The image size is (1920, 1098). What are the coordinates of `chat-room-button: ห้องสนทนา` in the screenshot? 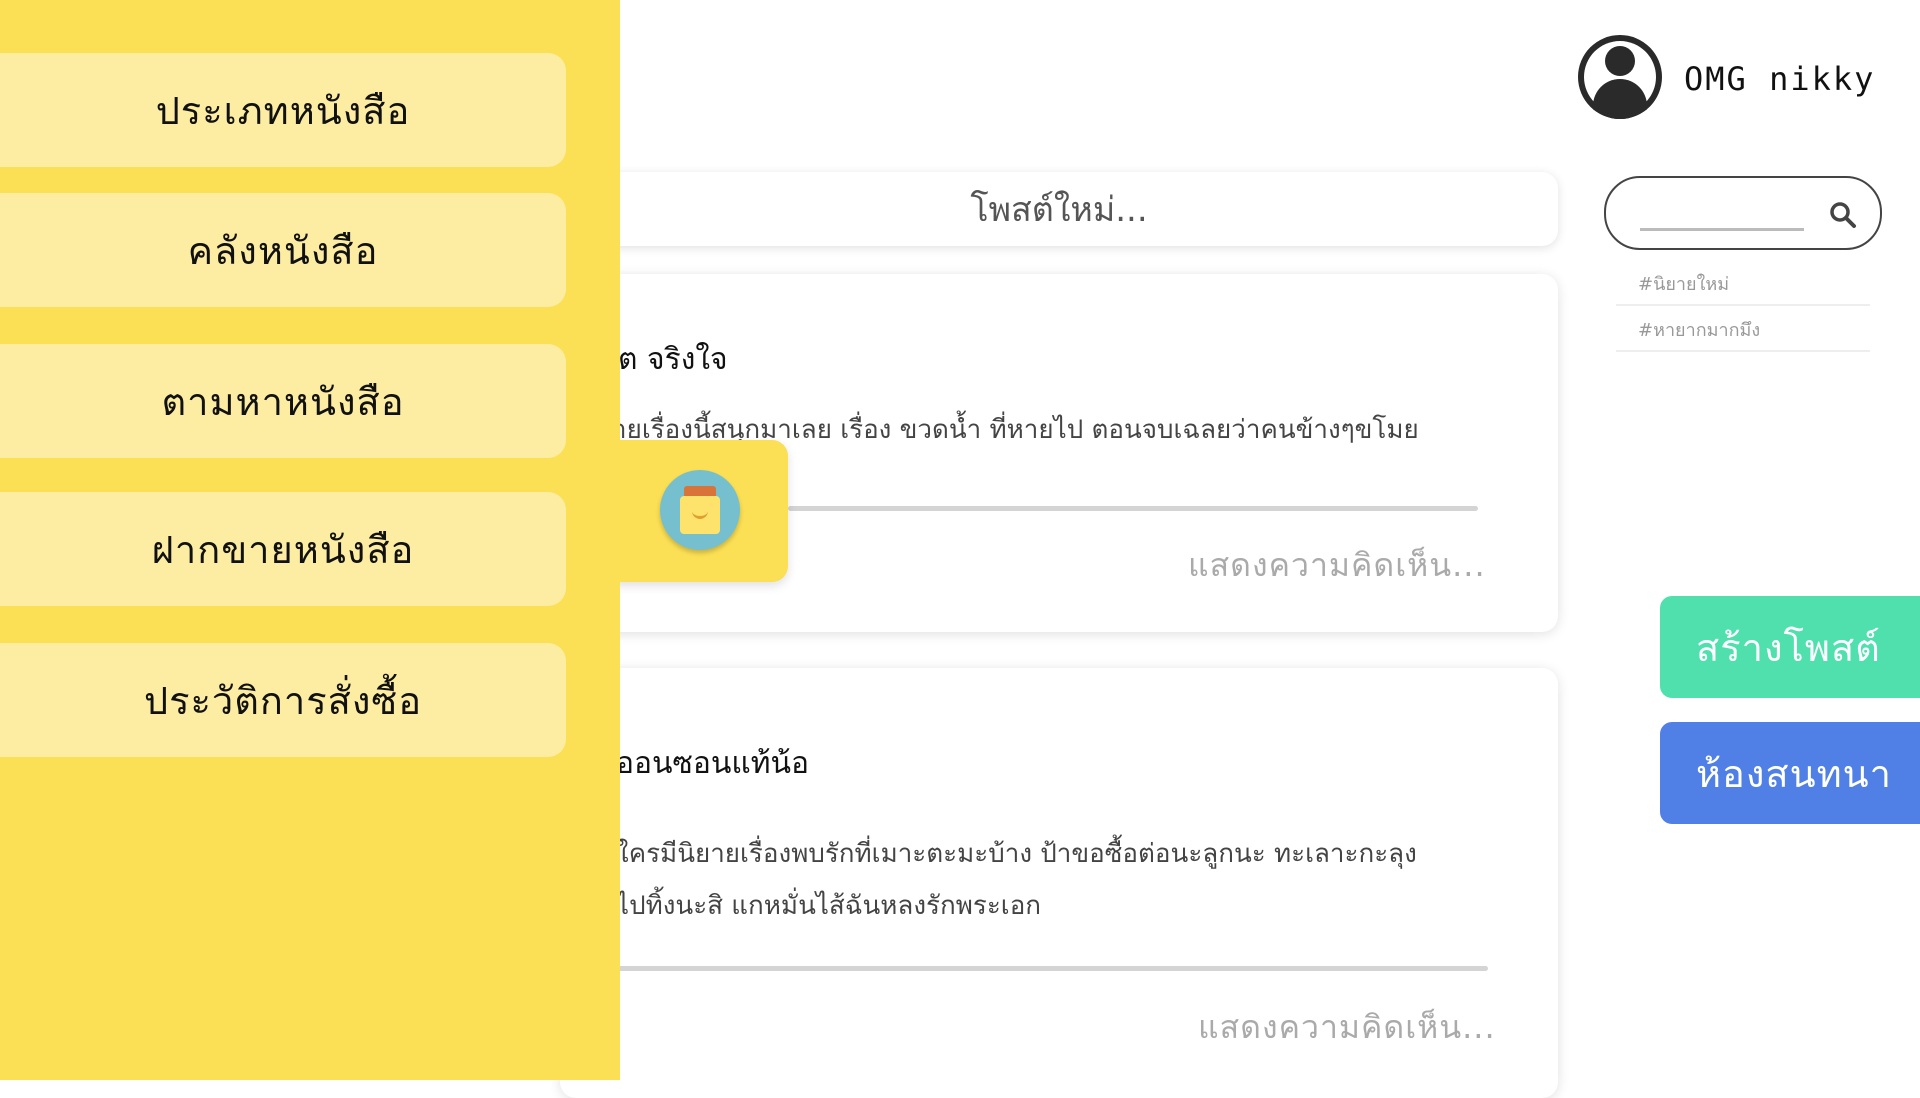 It's located at (1790, 773).